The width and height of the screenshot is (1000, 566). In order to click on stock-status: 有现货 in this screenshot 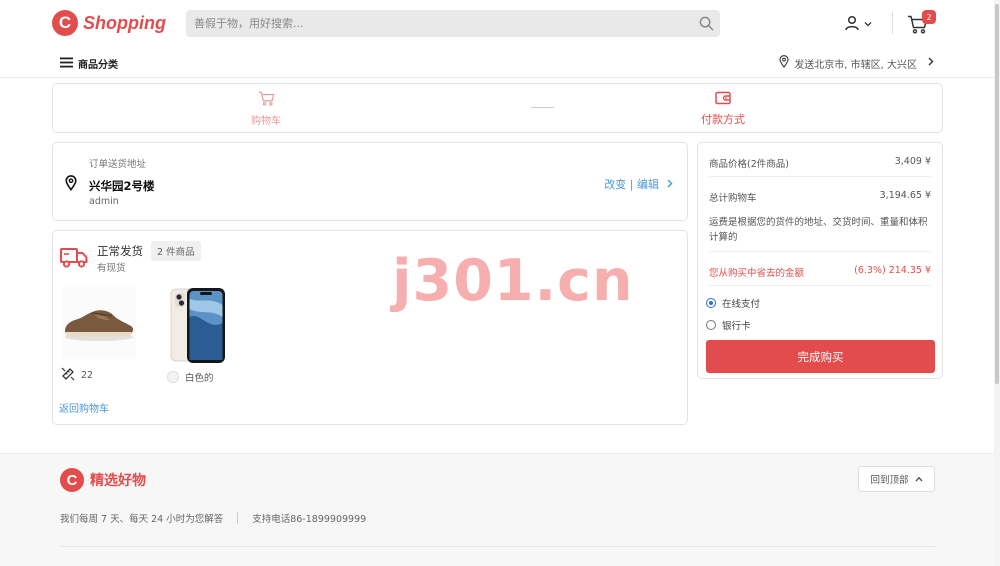, I will do `click(111, 268)`.